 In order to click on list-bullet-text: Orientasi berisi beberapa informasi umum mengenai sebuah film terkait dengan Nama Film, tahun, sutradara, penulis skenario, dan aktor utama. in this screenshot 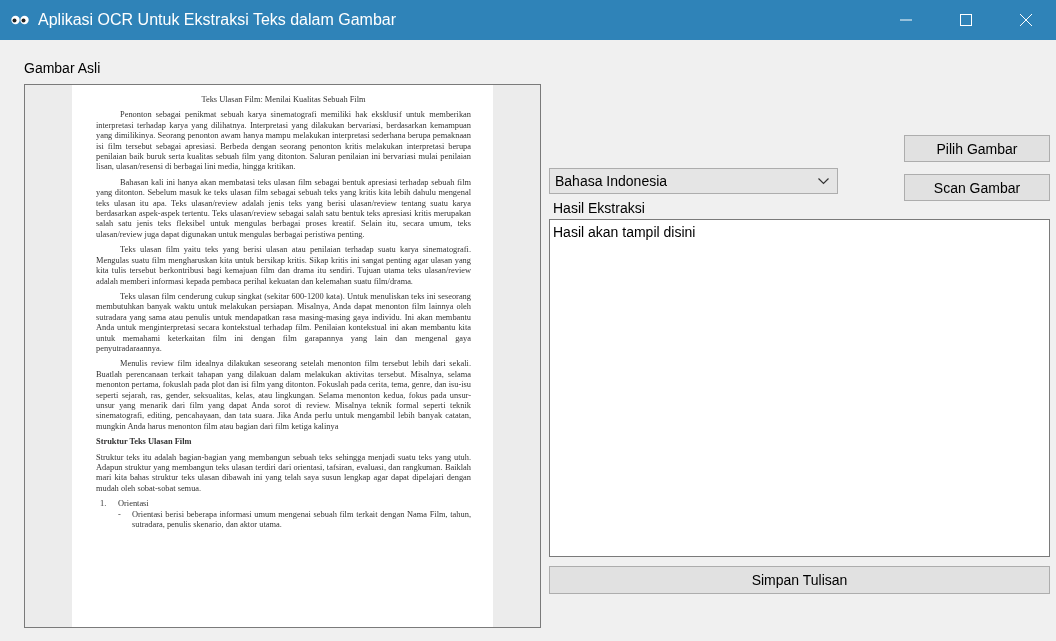, I will do `click(301, 520)`.